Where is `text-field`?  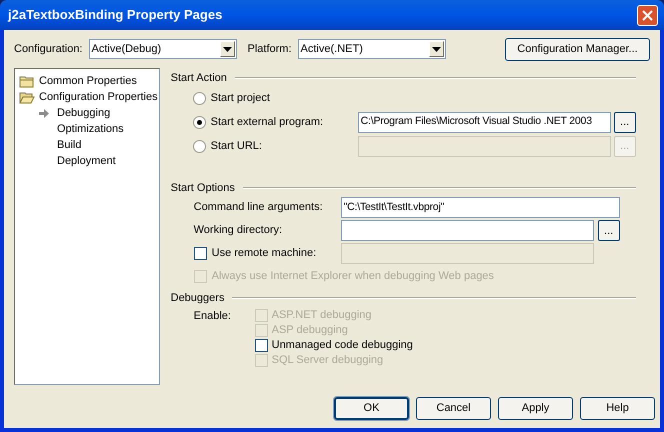
text-field is located at coordinates (467, 230).